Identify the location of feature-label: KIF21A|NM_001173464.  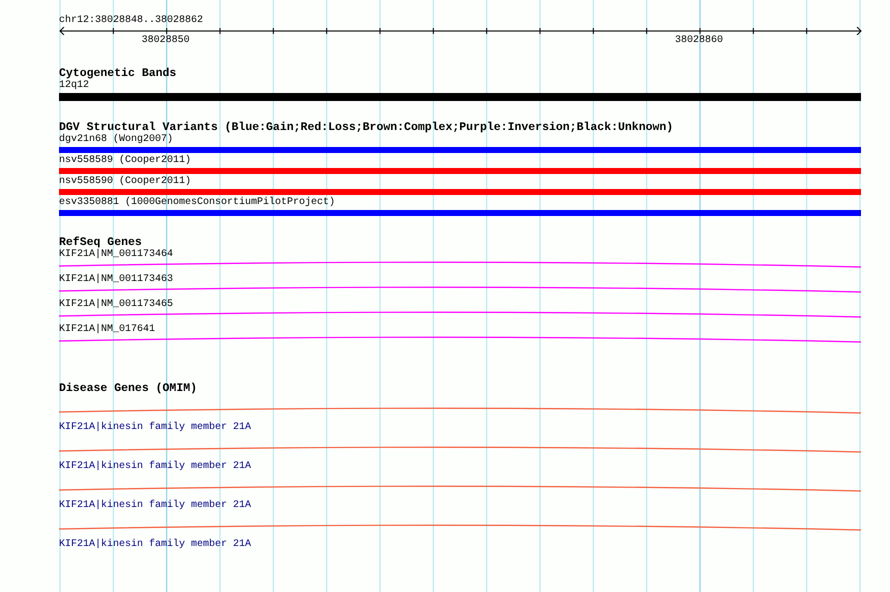
(116, 255).